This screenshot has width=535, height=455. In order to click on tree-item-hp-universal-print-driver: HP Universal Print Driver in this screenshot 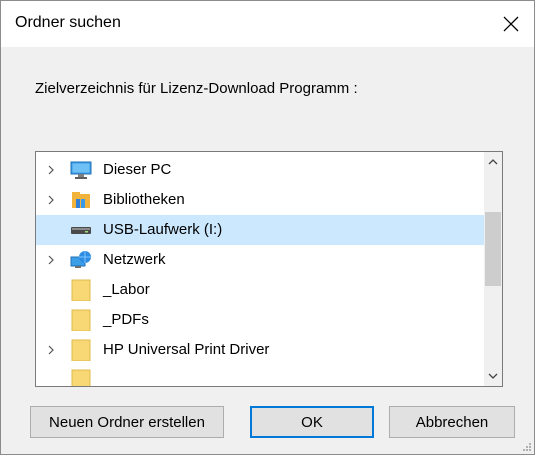, I will do `click(260, 350)`.